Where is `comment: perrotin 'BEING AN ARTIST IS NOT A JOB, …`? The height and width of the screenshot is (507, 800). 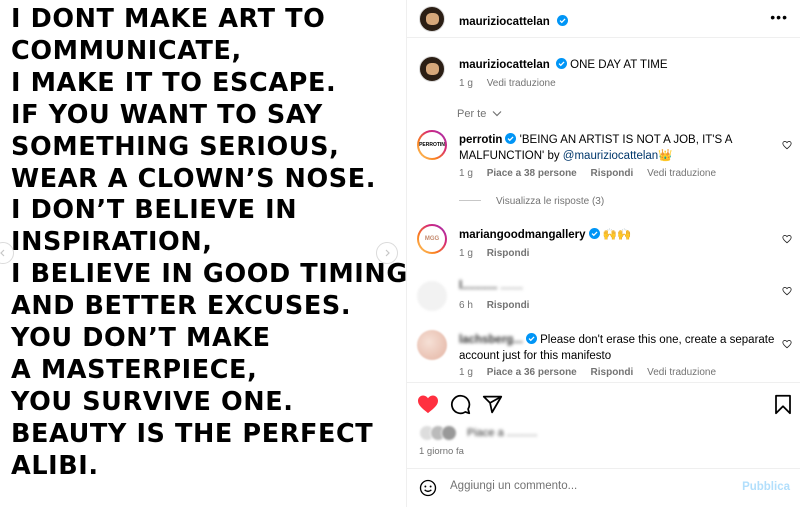 comment: perrotin 'BEING AN ARTIST IS NOT A JOB, … is located at coordinates (619, 148).